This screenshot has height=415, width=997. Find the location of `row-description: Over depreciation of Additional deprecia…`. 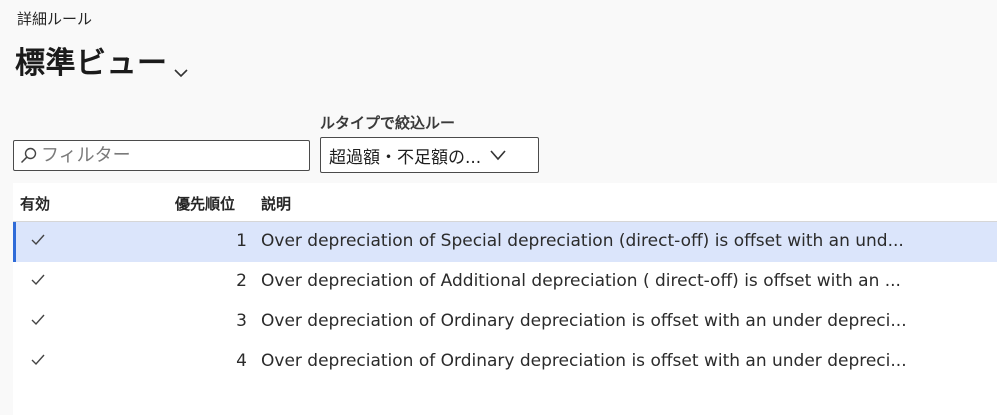

row-description: Over depreciation of Additional deprecia… is located at coordinates (581, 281).